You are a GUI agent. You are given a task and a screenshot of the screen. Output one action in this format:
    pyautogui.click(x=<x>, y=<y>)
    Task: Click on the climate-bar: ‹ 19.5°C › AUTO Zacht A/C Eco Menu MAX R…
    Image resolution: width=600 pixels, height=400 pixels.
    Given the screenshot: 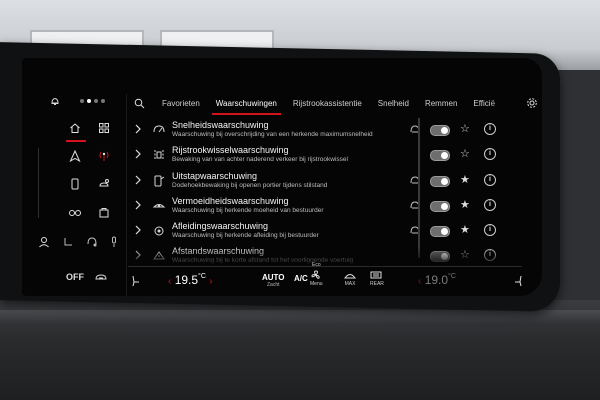 What is the action you would take?
    pyautogui.click(x=332, y=279)
    